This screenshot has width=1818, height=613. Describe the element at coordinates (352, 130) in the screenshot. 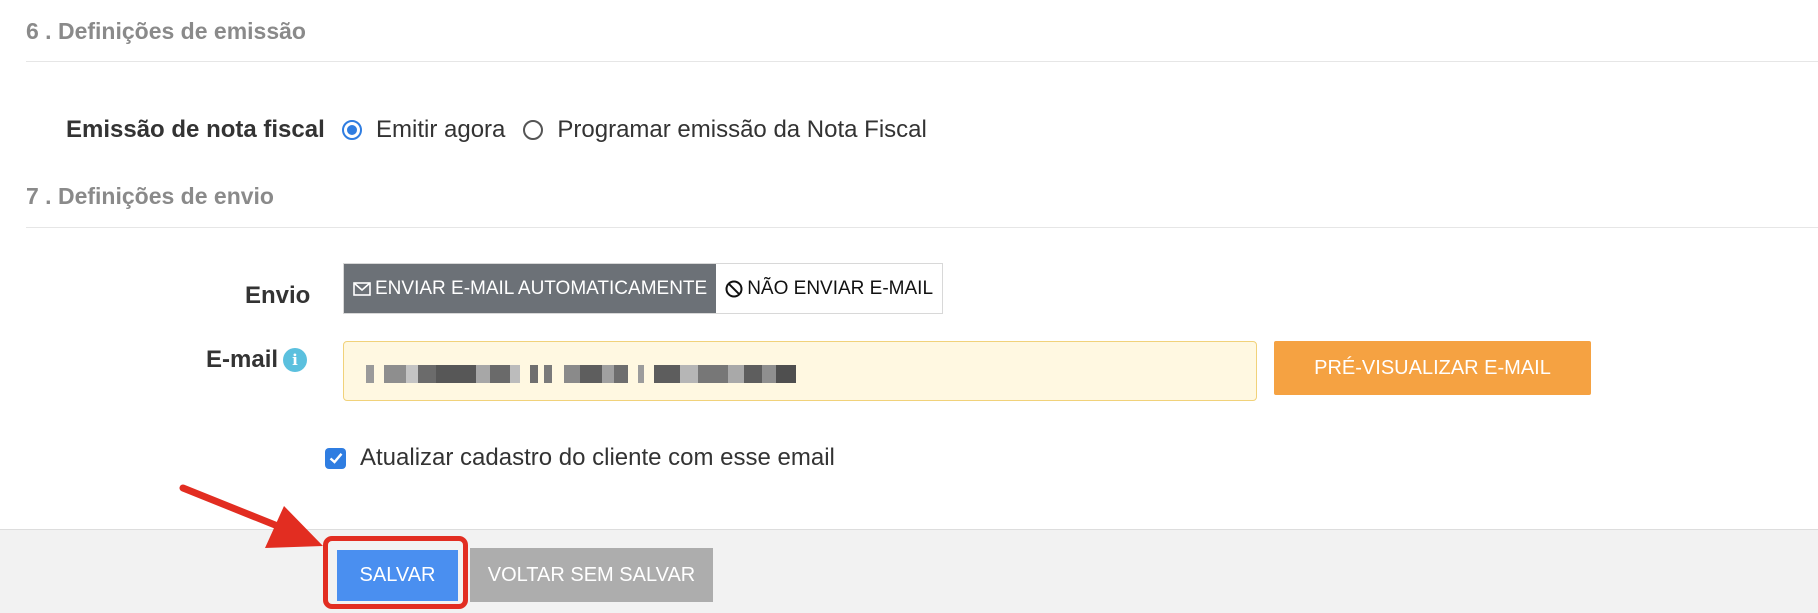

I see `radio-emitir-agora-circle` at that location.